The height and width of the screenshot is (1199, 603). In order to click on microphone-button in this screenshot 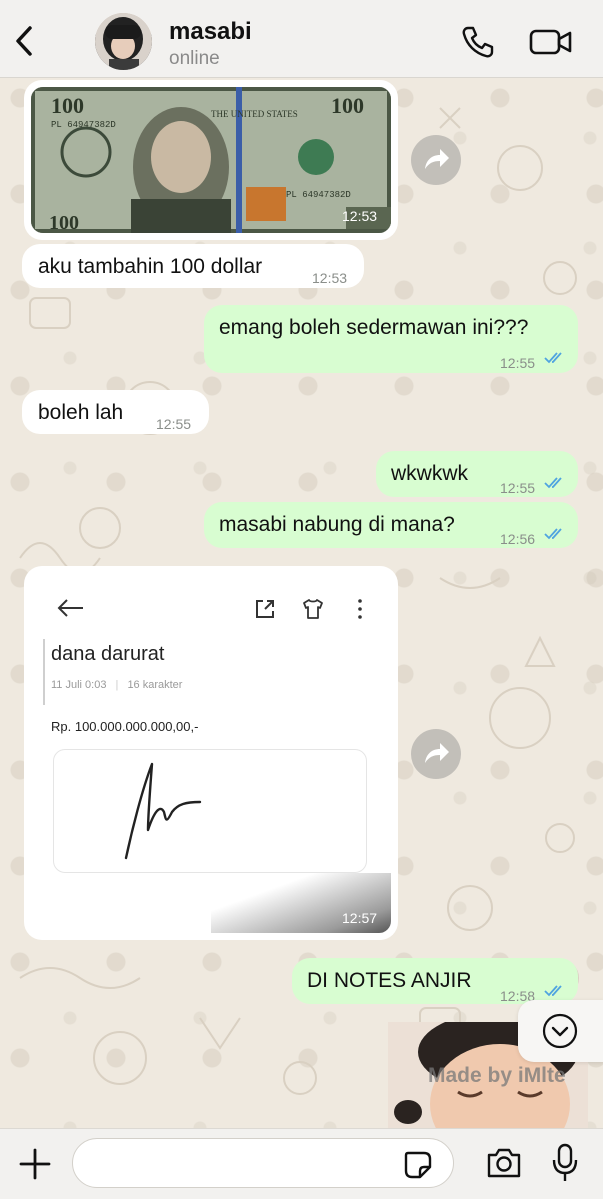, I will do `click(565, 1163)`.